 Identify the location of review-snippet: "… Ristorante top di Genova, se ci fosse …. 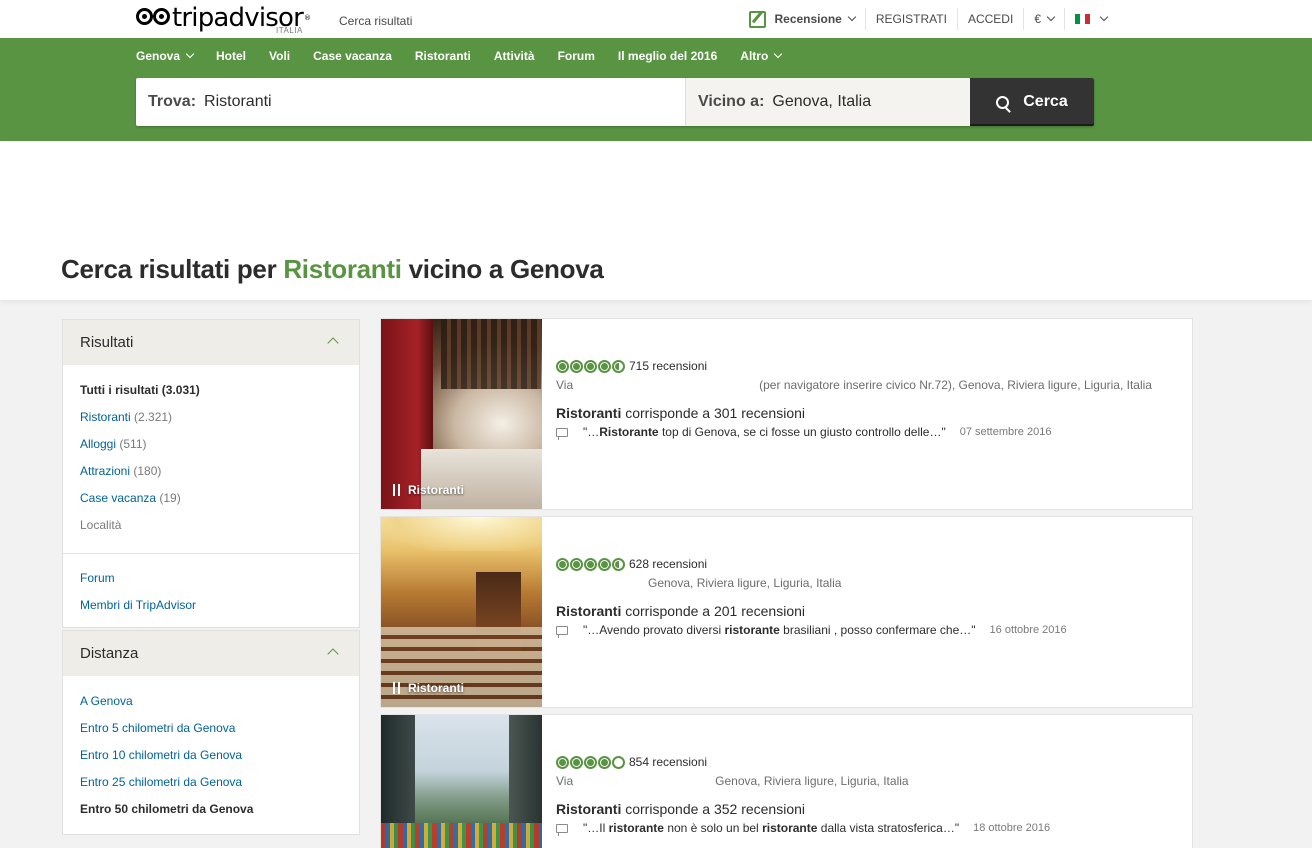
(868, 432).